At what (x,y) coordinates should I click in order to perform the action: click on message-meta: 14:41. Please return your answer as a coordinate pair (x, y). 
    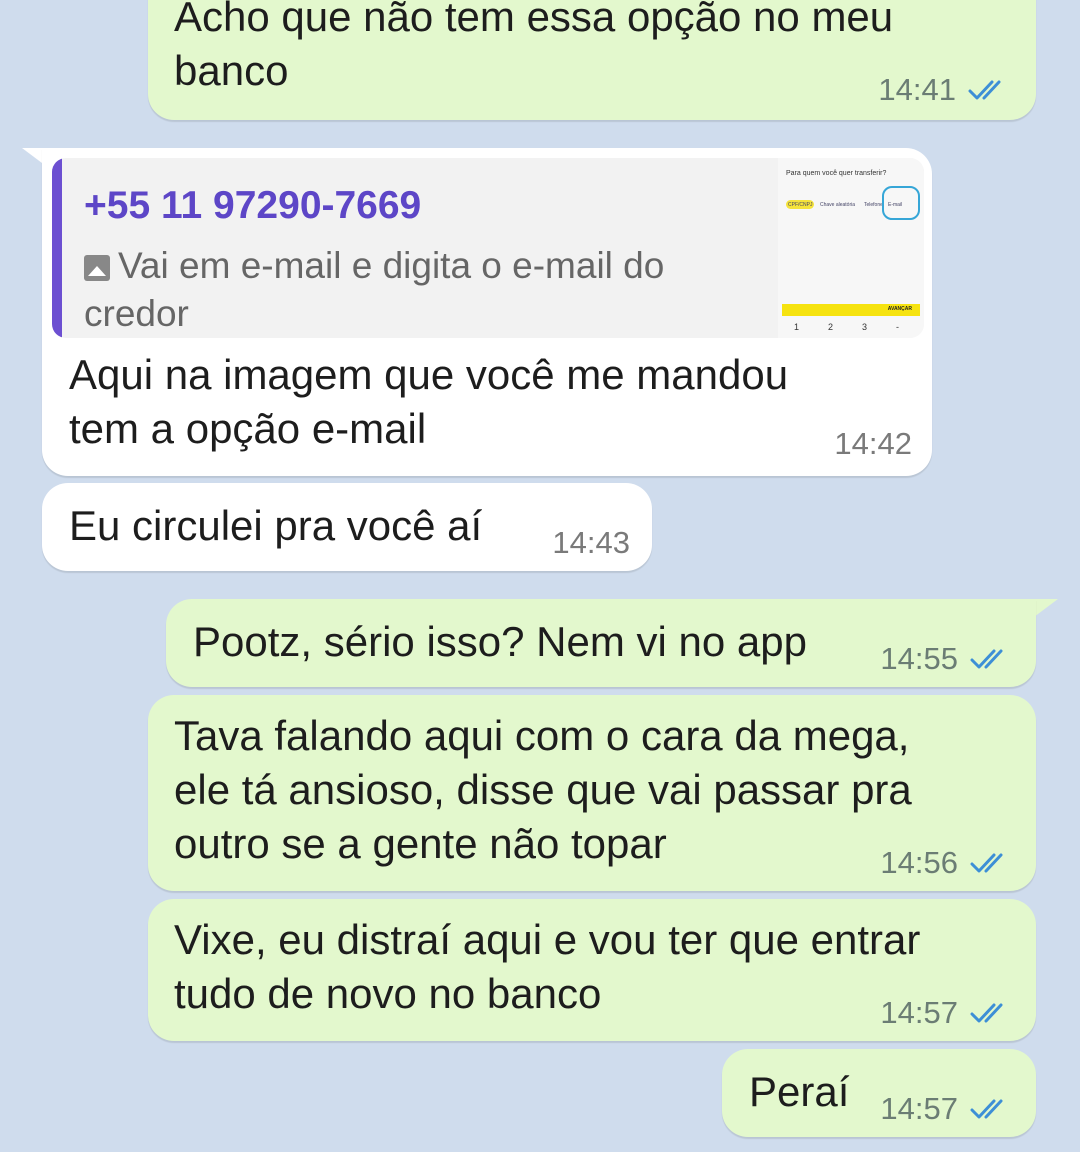
    Looking at the image, I should click on (945, 90).